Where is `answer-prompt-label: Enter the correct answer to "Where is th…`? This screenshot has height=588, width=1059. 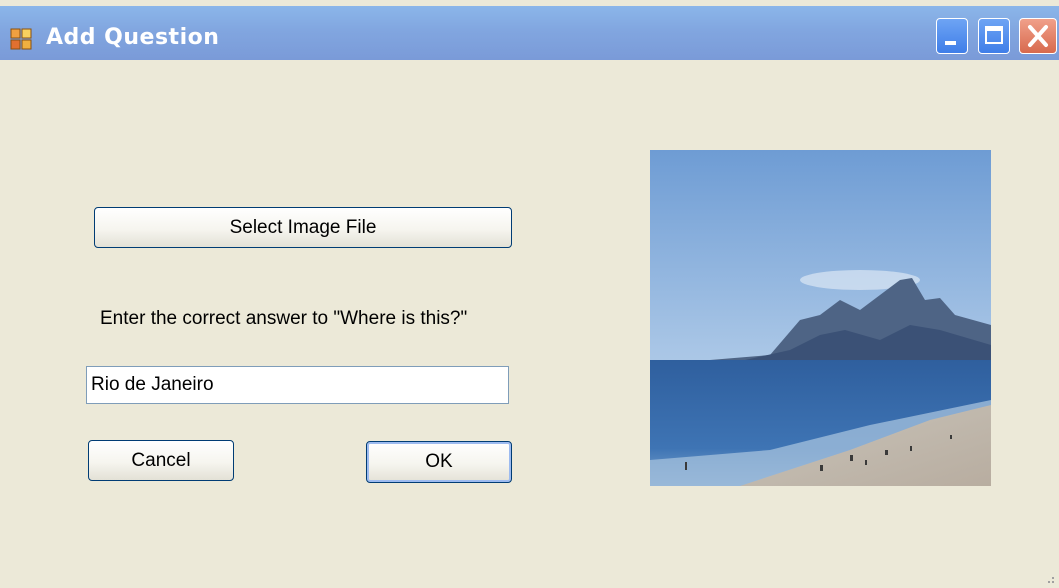
answer-prompt-label: Enter the correct answer to "Where is th… is located at coordinates (284, 318).